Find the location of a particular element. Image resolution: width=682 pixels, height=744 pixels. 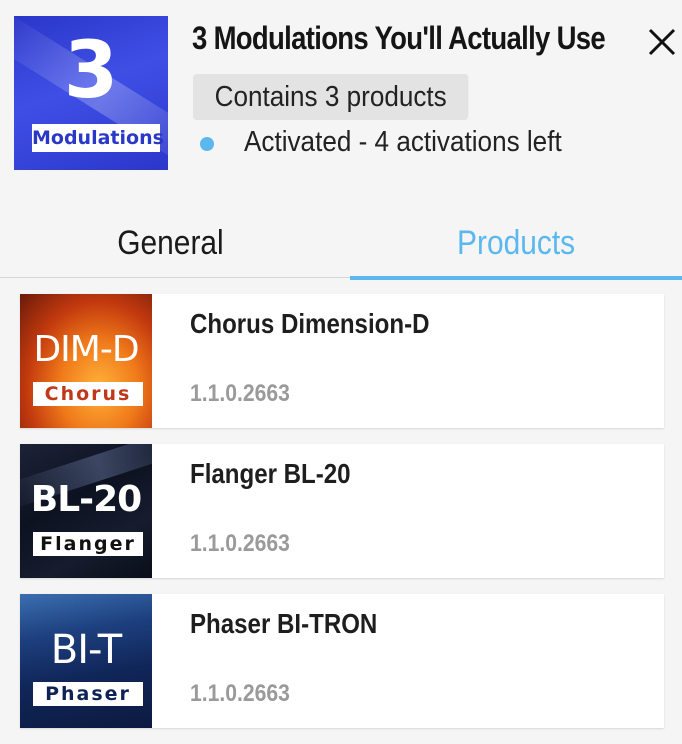

tab-general: General is located at coordinates (170, 243).